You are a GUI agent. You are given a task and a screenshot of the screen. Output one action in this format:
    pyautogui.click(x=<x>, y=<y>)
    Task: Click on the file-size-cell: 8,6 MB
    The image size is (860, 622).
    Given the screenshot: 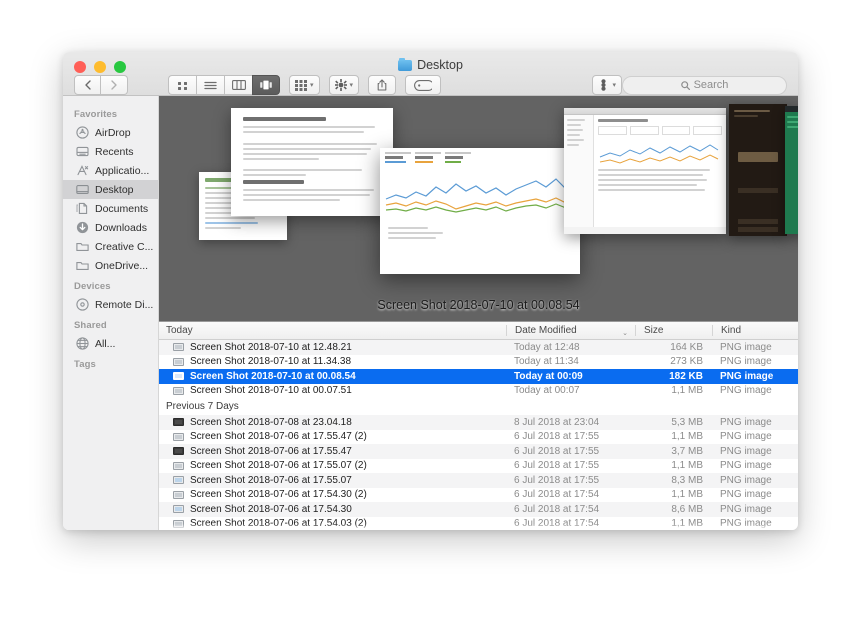 What is the action you would take?
    pyautogui.click(x=687, y=509)
    